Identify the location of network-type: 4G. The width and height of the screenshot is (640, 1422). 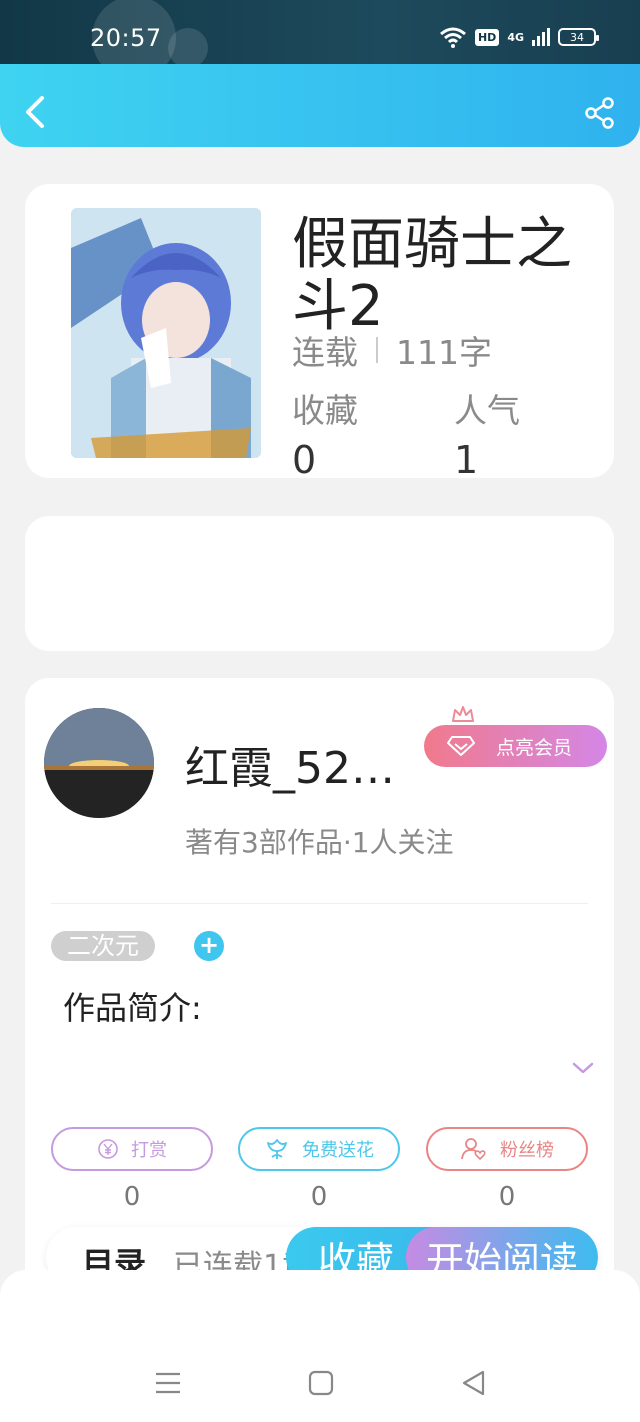
(515, 37).